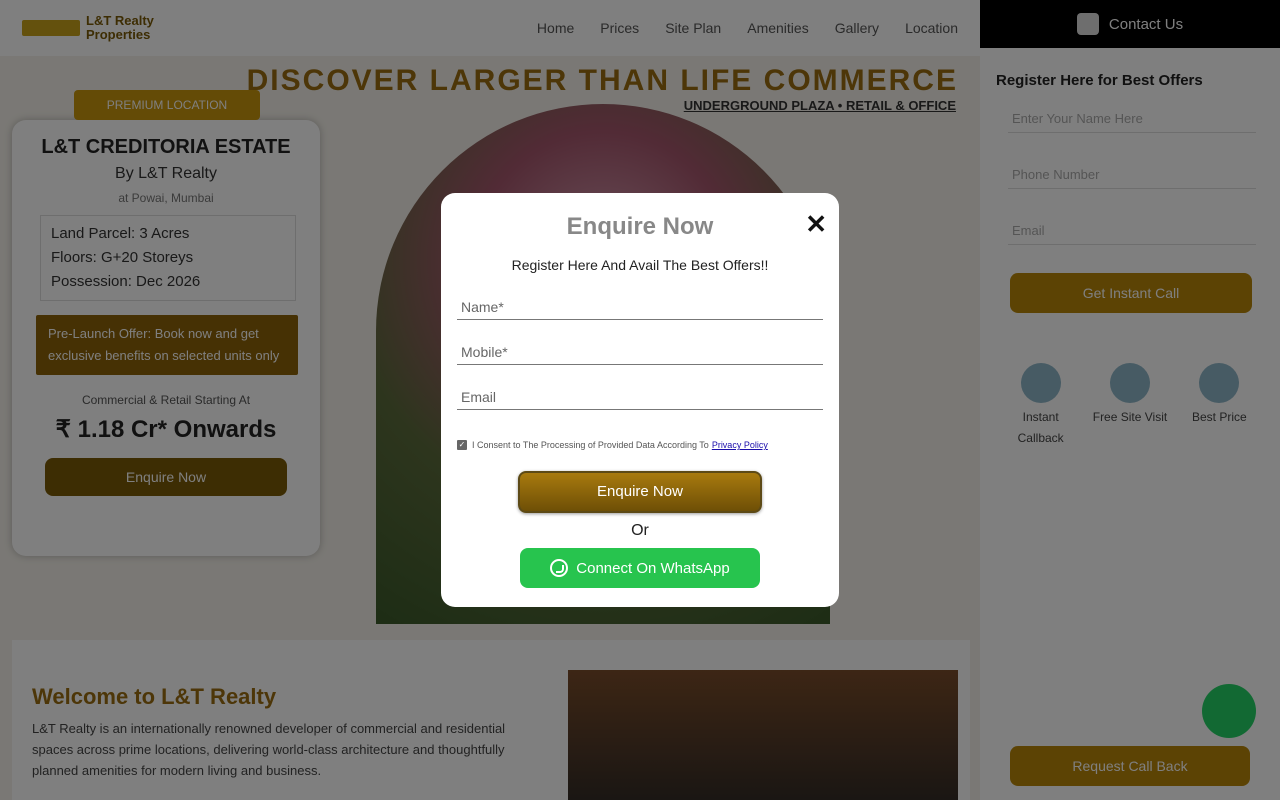 The height and width of the screenshot is (800, 1280). Describe the element at coordinates (640, 530) in the screenshot. I see `or-divider: Or` at that location.